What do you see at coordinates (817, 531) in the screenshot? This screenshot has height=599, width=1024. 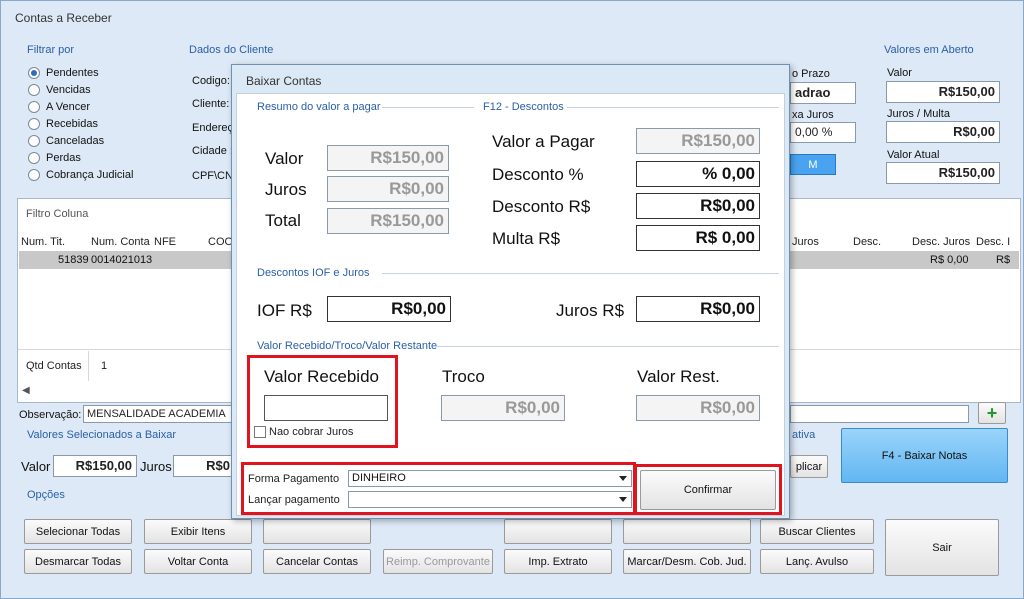 I see `buscar-clientes-button: Buscar Clientes` at bounding box center [817, 531].